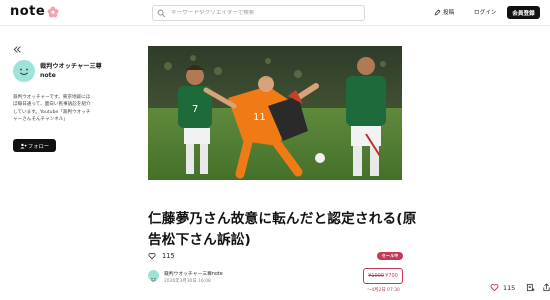 This screenshot has height=300, width=550. What do you see at coordinates (437, 12) in the screenshot?
I see `pen-icon` at bounding box center [437, 12].